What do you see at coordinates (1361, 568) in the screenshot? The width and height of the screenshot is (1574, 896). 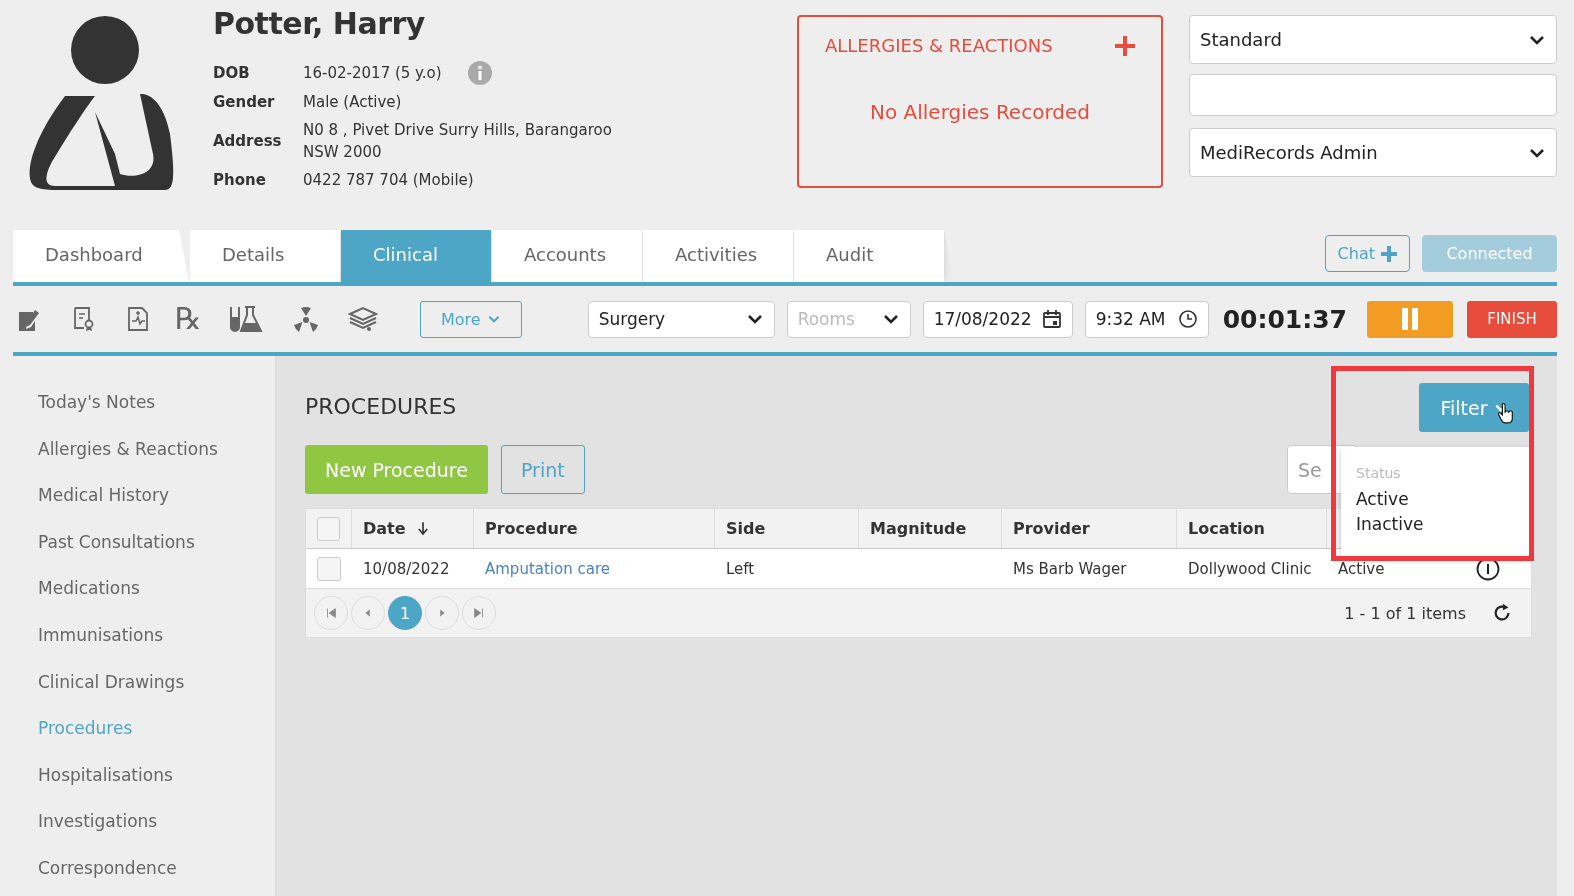 I see `table-cell: Active` at bounding box center [1361, 568].